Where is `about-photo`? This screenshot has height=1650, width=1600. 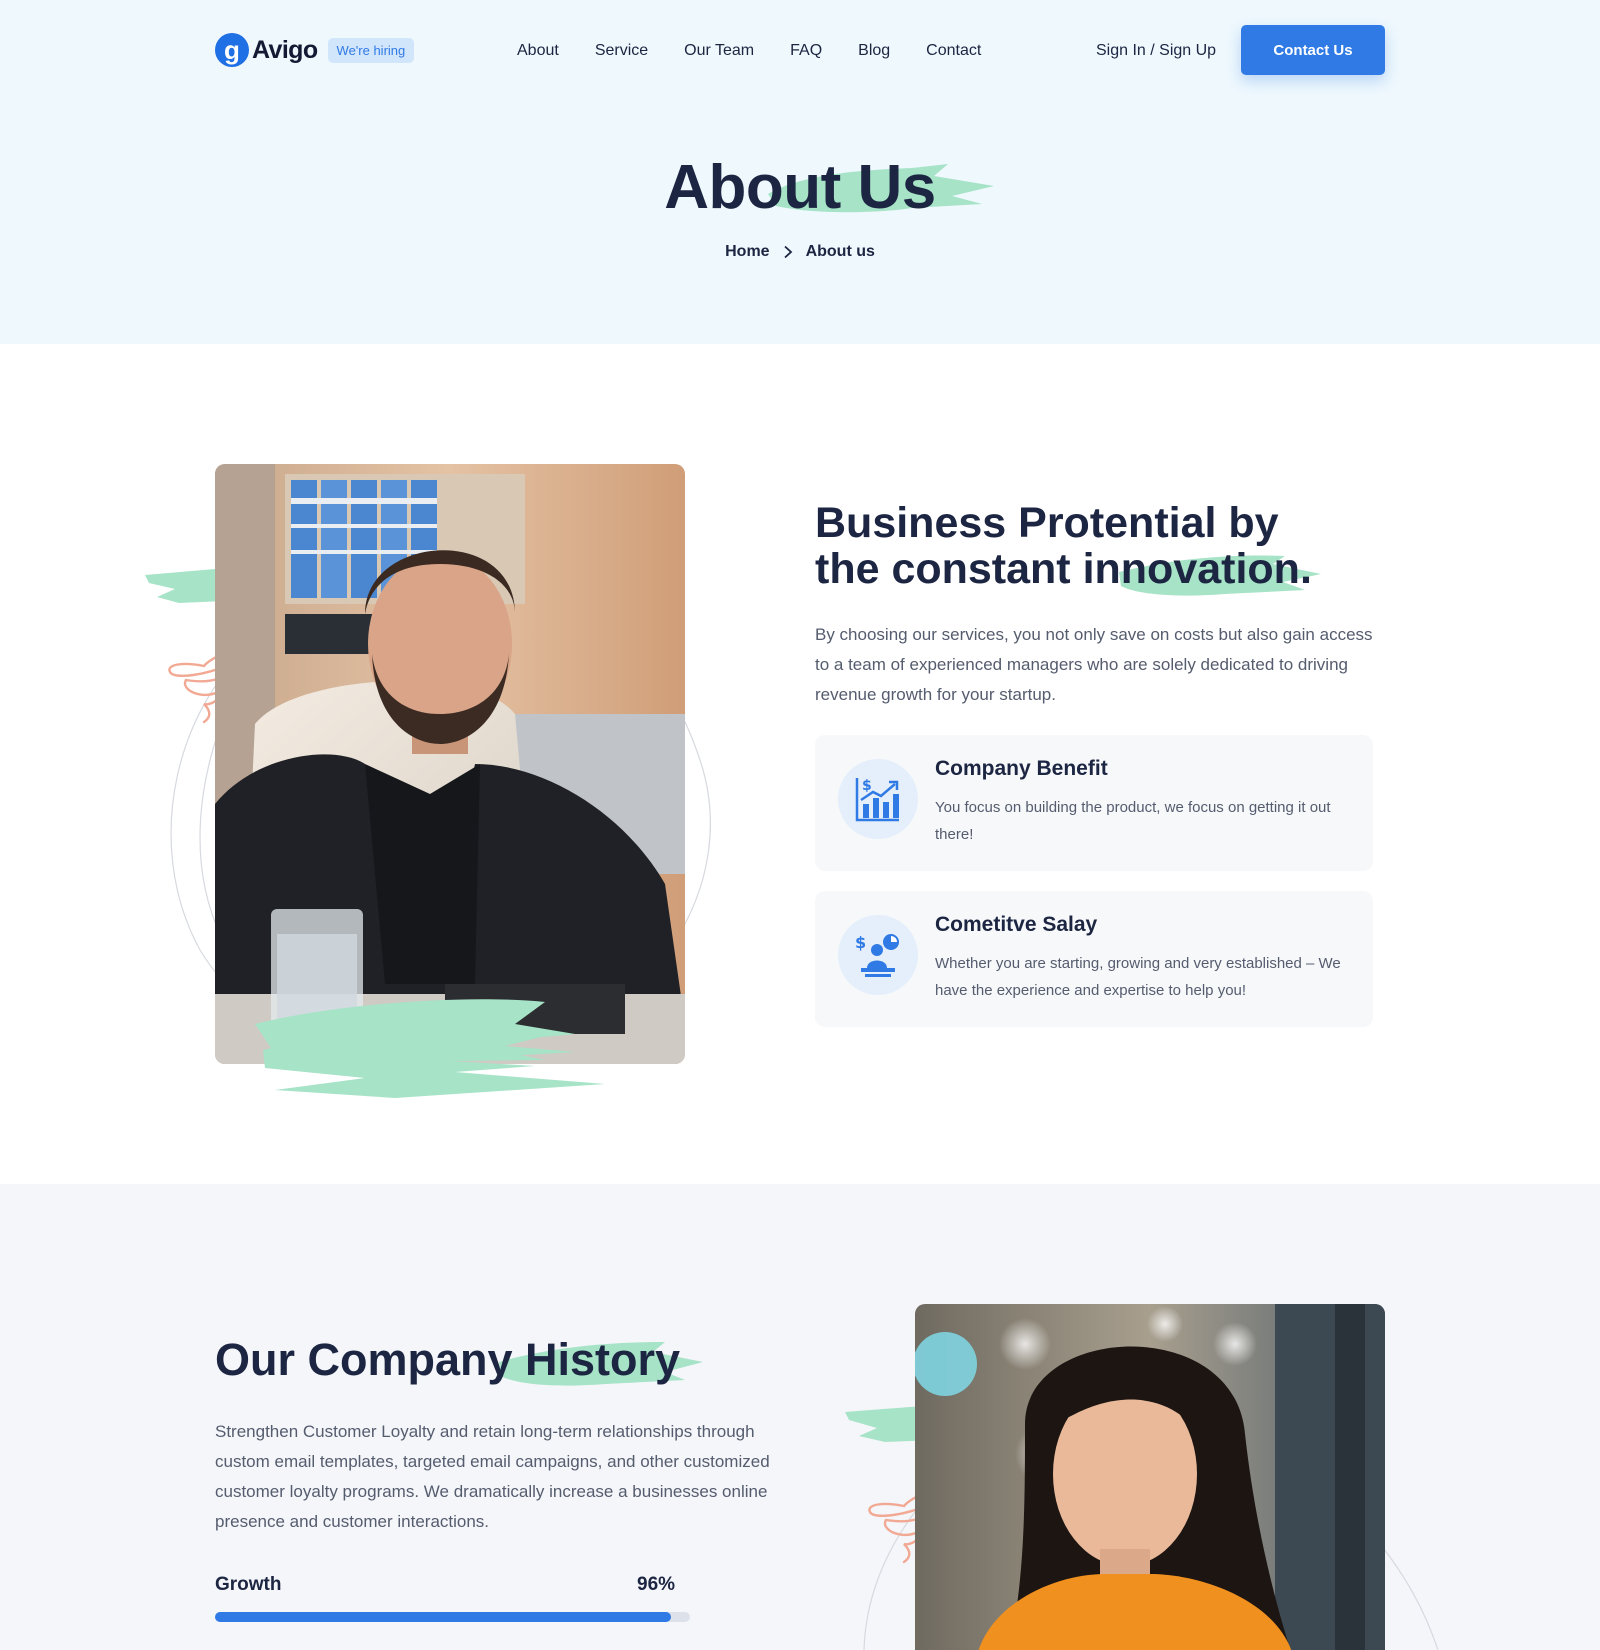 about-photo is located at coordinates (450, 764).